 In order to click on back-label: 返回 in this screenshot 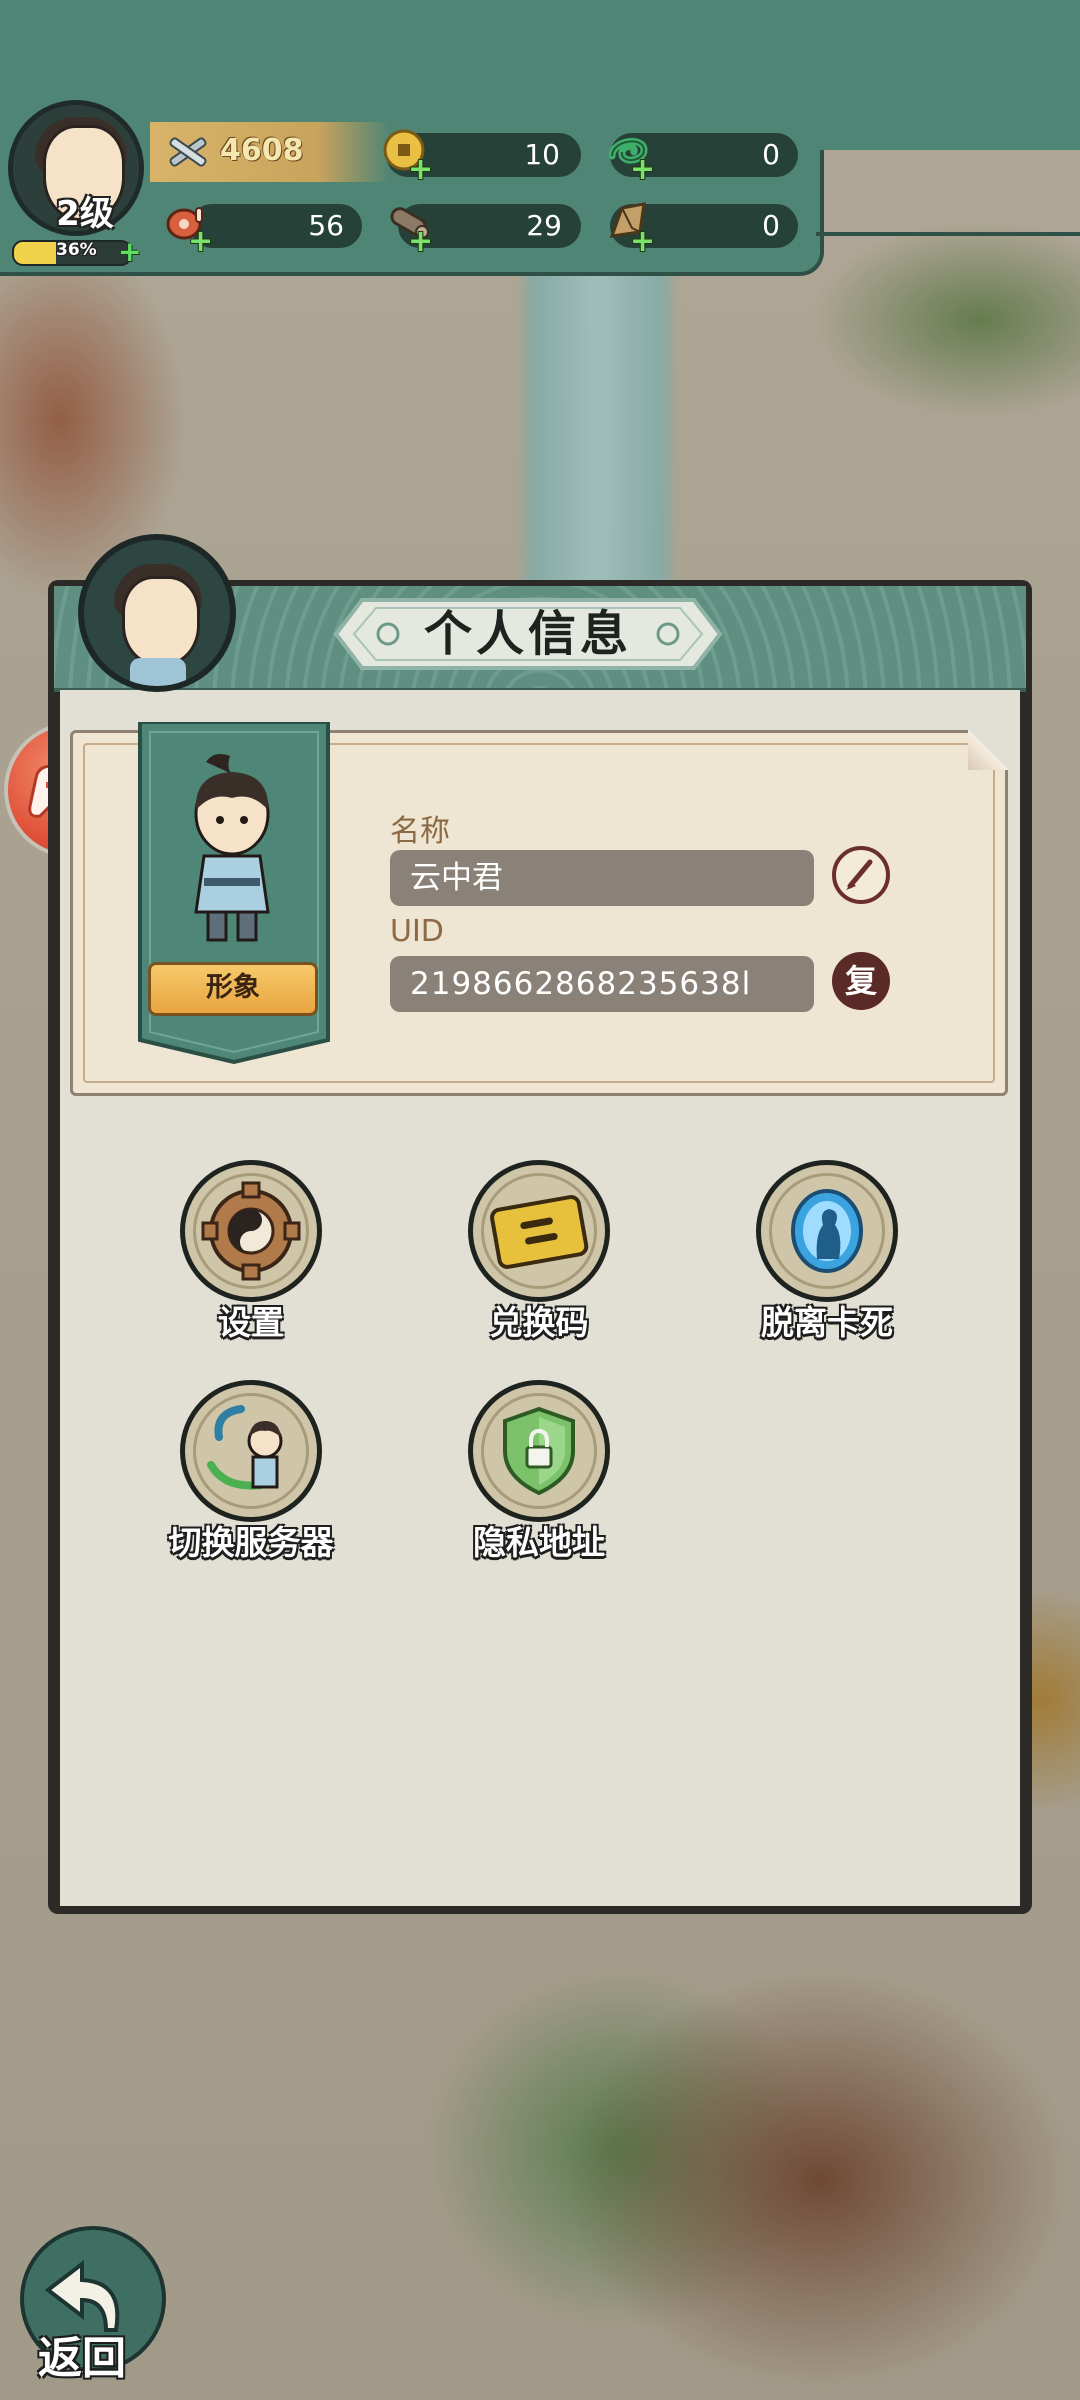, I will do `click(82, 2358)`.